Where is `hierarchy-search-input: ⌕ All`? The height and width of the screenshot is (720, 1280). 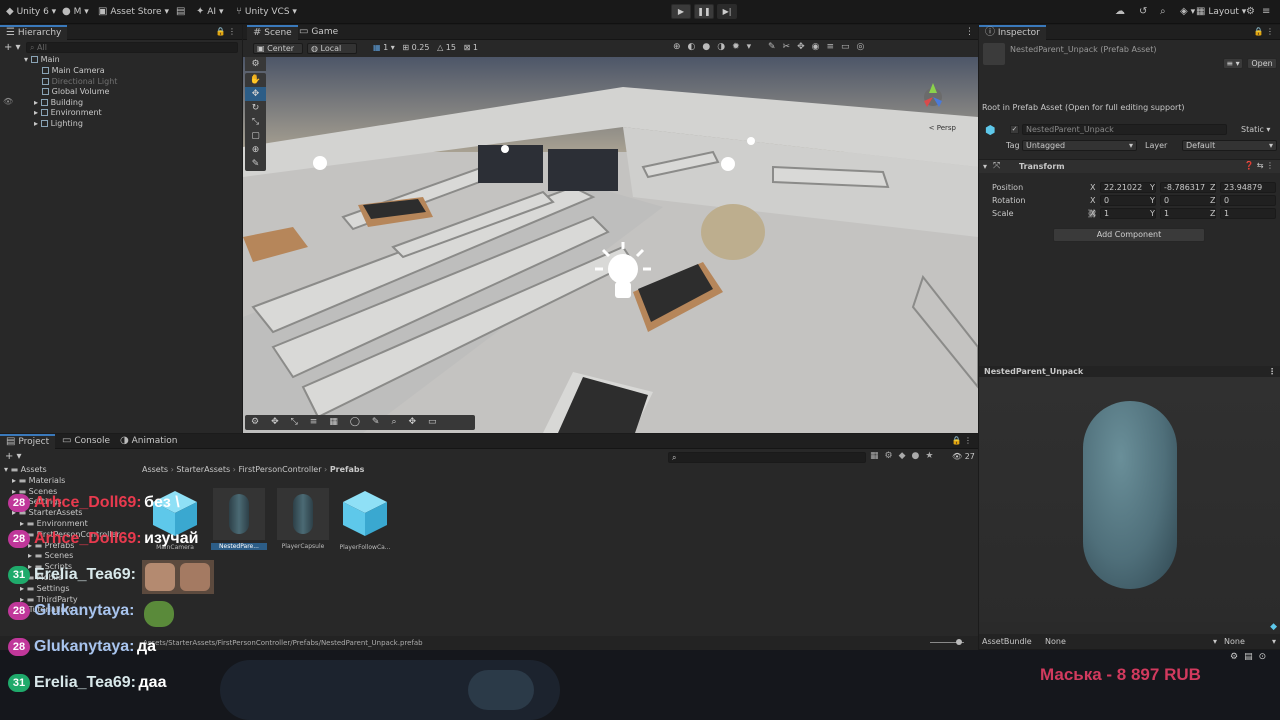 hierarchy-search-input: ⌕ All is located at coordinates (132, 47).